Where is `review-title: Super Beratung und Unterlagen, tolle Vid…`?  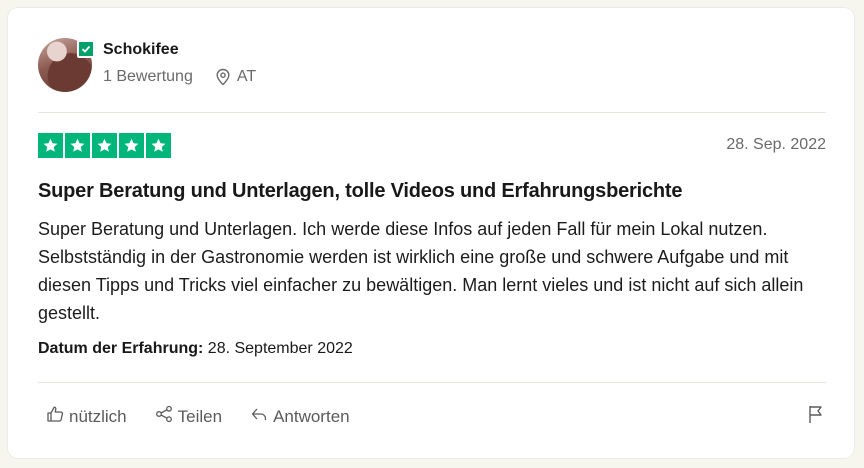 review-title: Super Beratung und Unterlagen, tolle Vid… is located at coordinates (360, 191).